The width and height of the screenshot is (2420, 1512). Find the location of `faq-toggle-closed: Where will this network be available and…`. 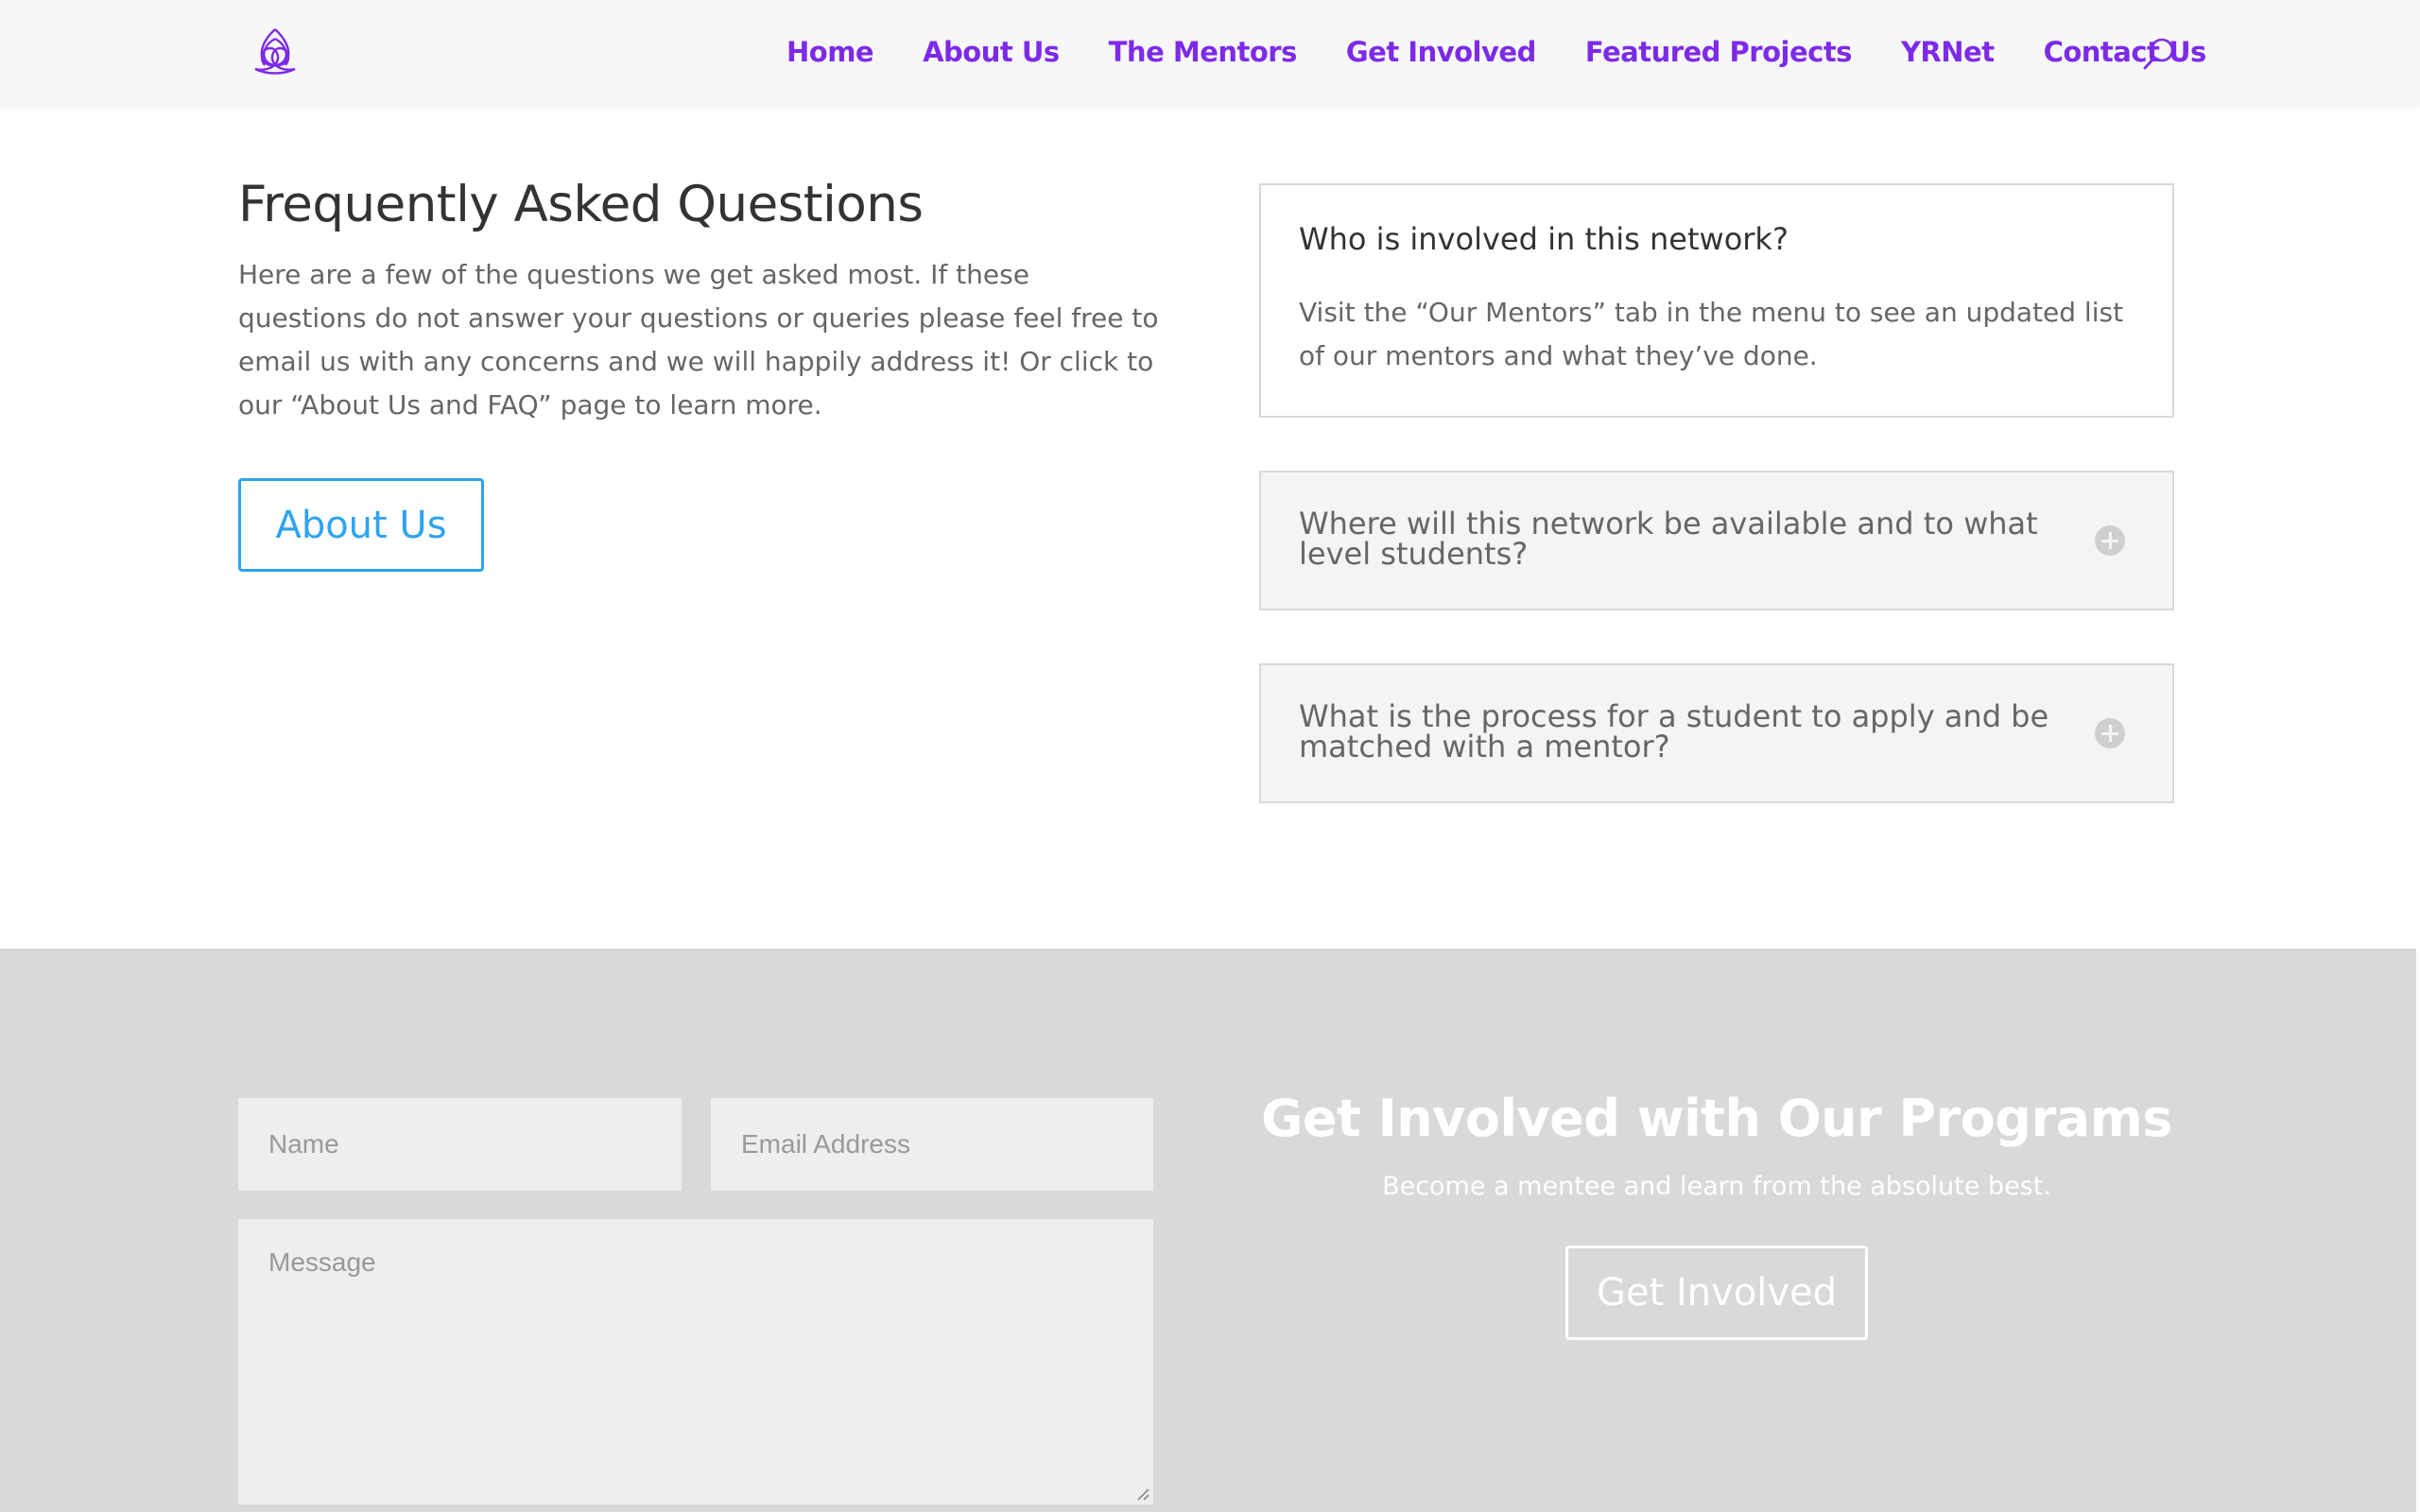

faq-toggle-closed: Where will this network be available and… is located at coordinates (1716, 540).